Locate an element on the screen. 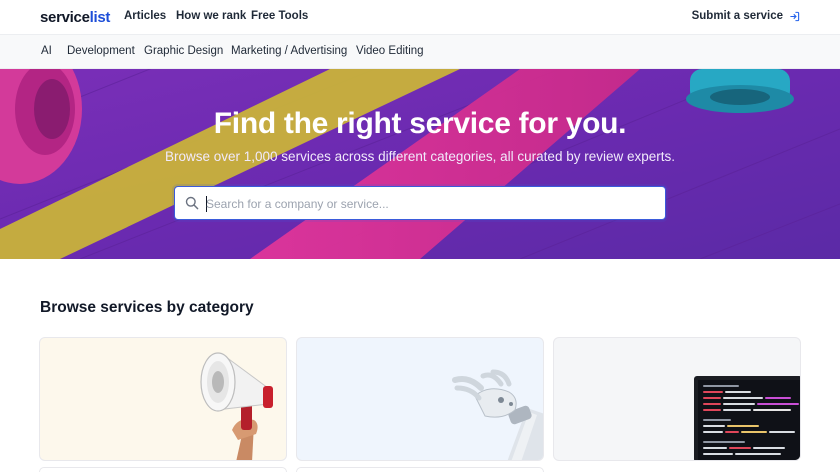 Image resolution: width=840 pixels, height=472 pixels. submit-service-button: Submit a service is located at coordinates (746, 16).